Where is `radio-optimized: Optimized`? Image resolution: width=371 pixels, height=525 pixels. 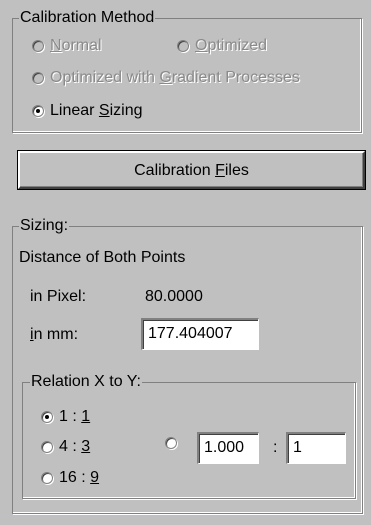 radio-optimized: Optimized is located at coordinates (222, 46).